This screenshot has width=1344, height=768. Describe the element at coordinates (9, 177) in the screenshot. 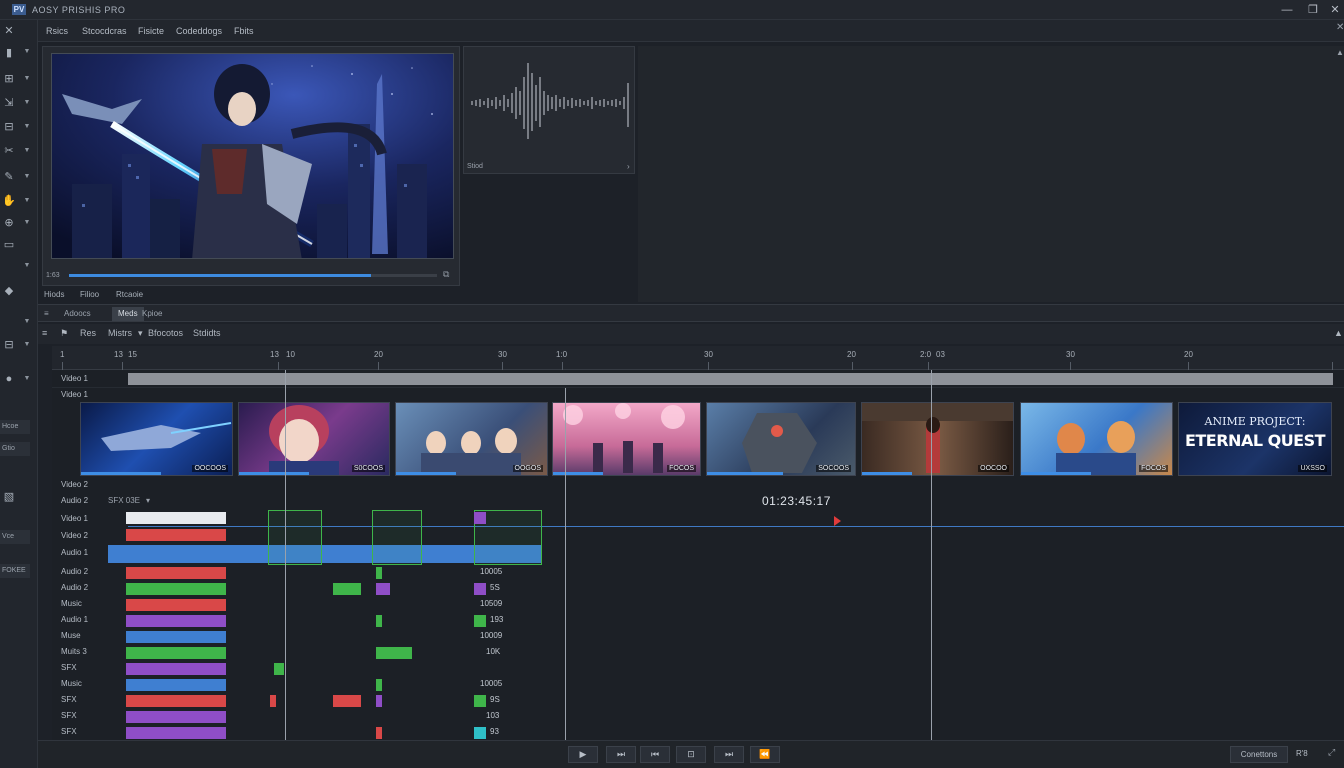

I see `pen-tool-icon: ✎` at that location.